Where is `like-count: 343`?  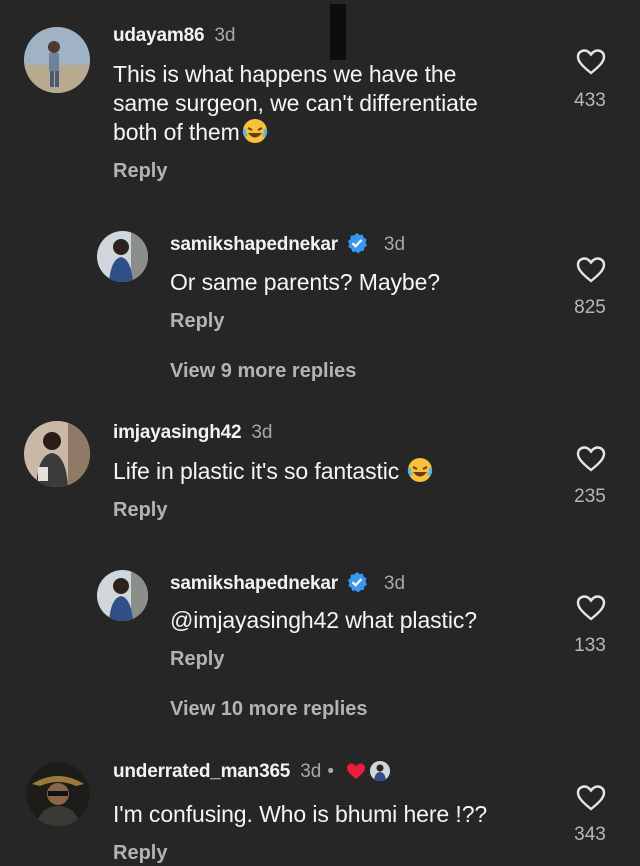
like-count: 343 is located at coordinates (590, 834).